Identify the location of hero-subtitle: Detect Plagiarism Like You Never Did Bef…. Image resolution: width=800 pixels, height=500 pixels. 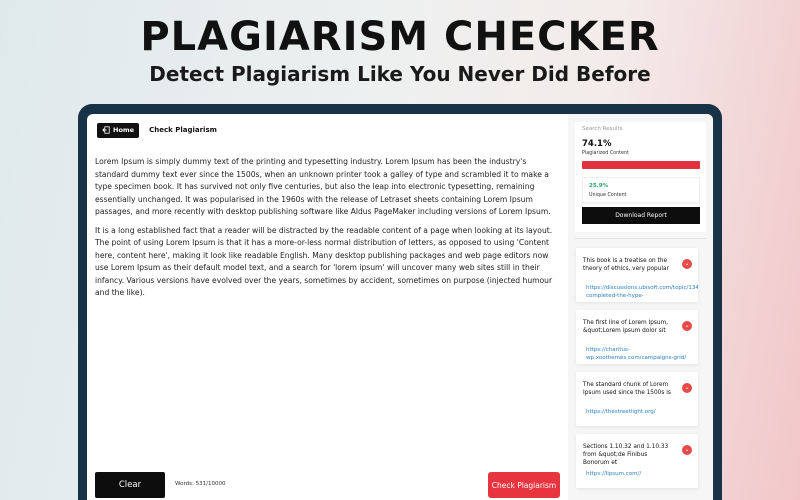
(400, 74).